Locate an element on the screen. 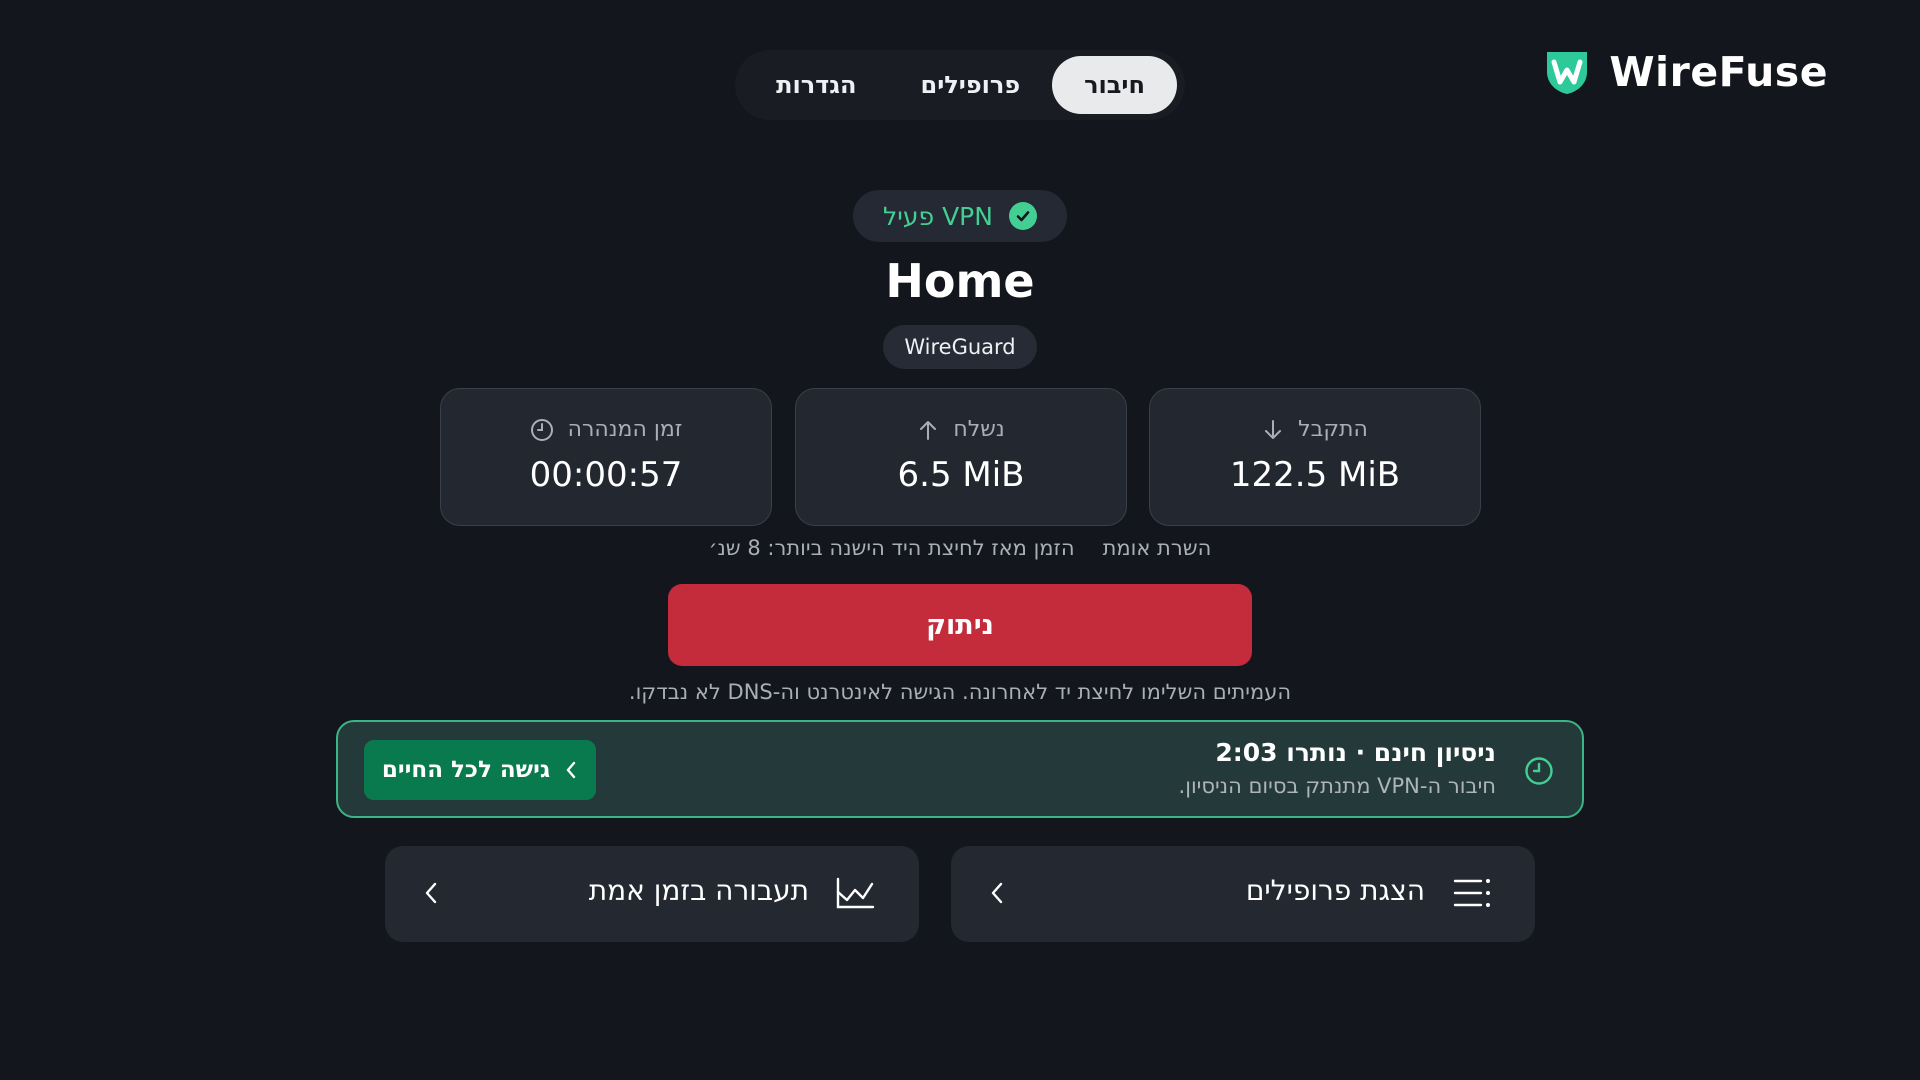 The height and width of the screenshot is (1080, 1920). profile-name: Home is located at coordinates (960, 281).